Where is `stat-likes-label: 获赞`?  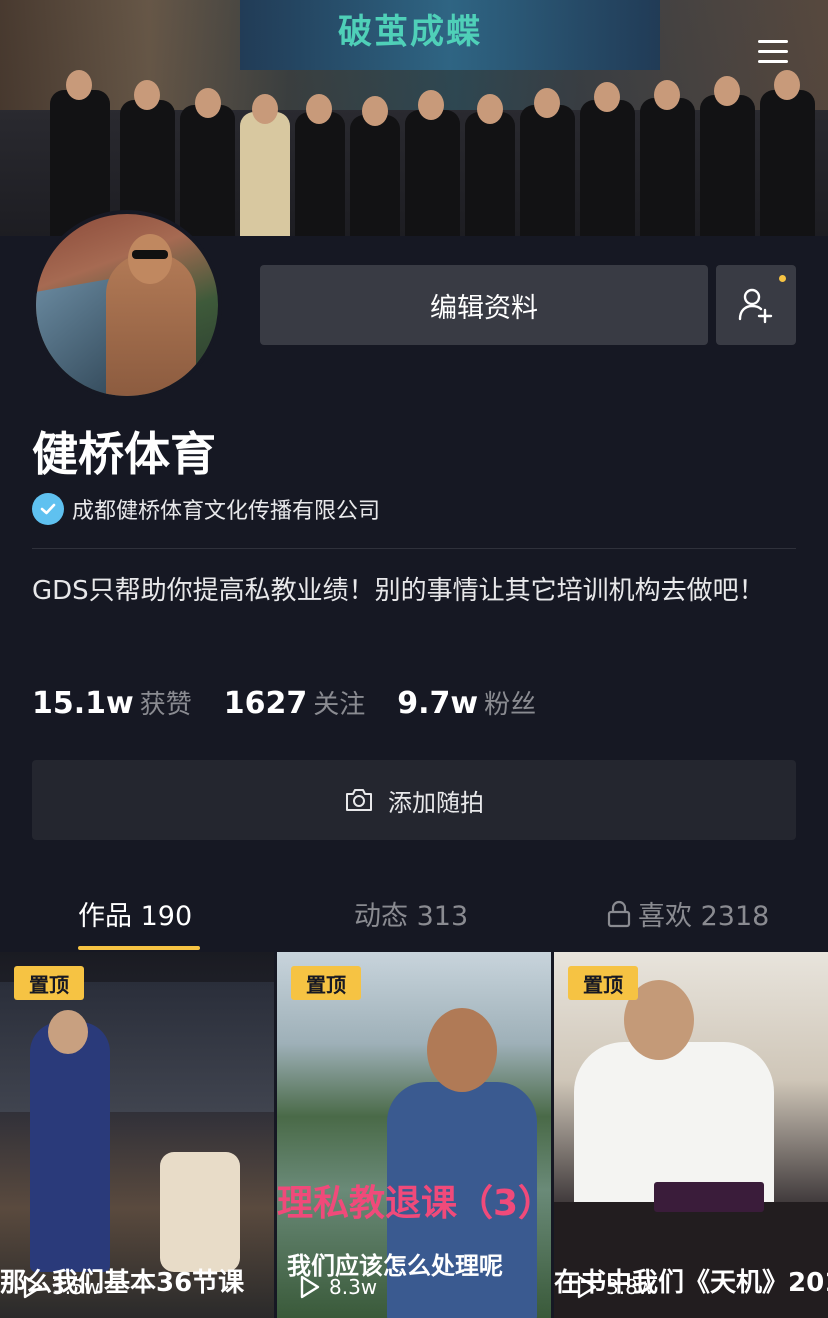
stat-likes-label: 获赞 is located at coordinates (165, 705).